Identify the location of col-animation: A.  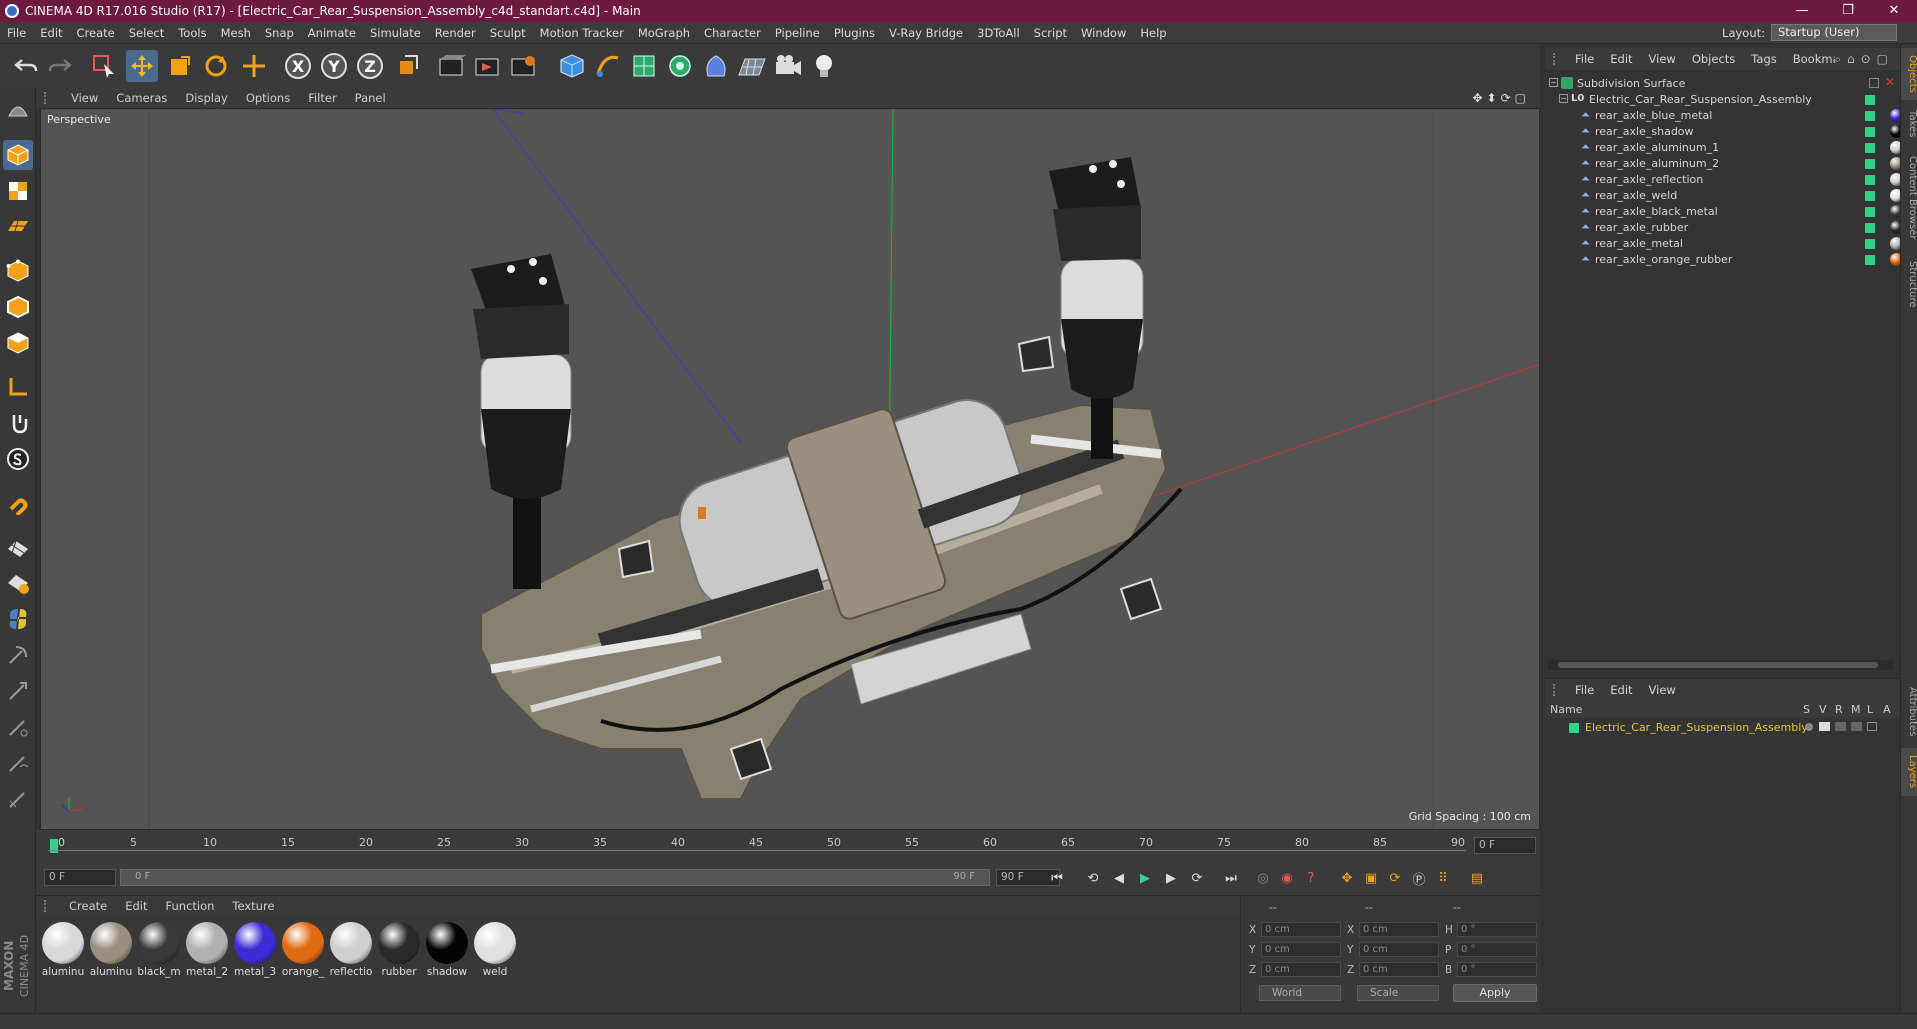
(1887, 709).